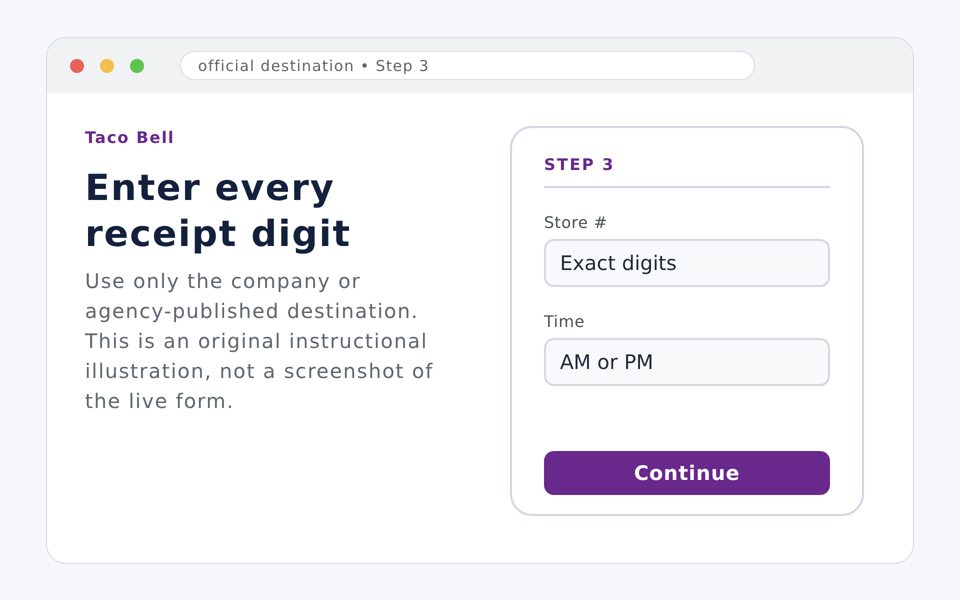 Image resolution: width=960 pixels, height=600 pixels. What do you see at coordinates (576, 223) in the screenshot?
I see `field-label: Store #` at bounding box center [576, 223].